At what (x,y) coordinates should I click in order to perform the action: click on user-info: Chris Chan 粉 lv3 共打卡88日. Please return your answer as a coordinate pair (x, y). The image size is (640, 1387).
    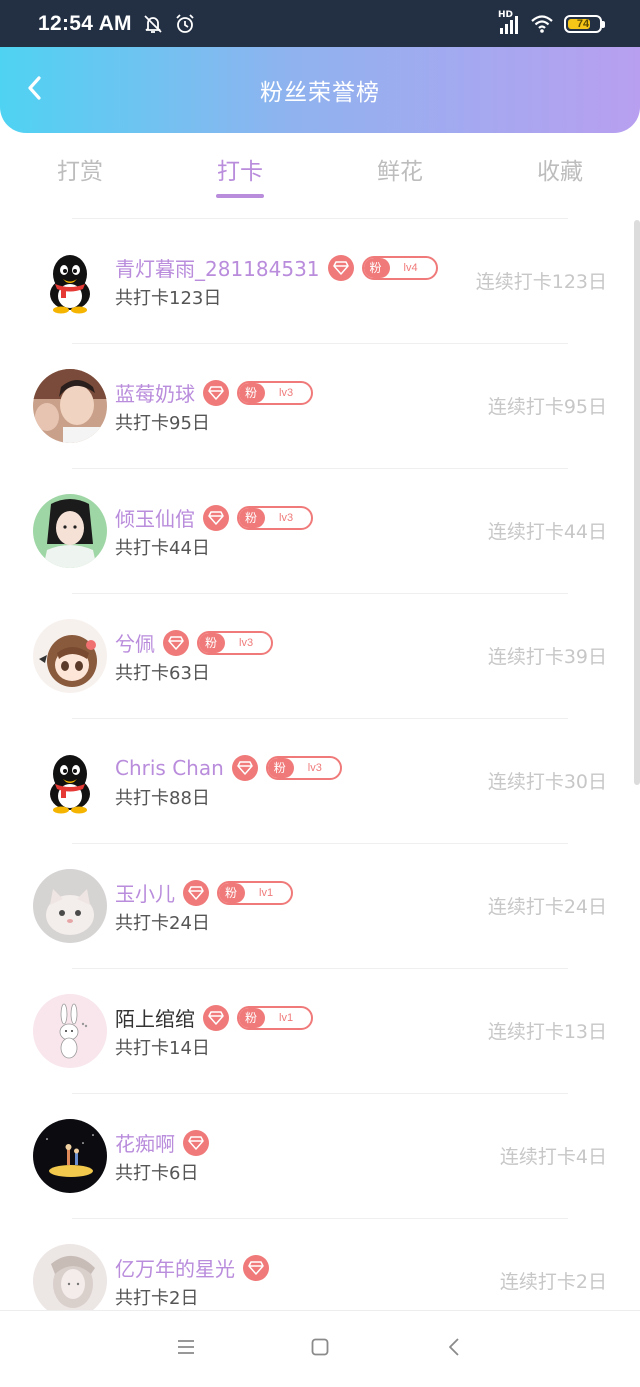
    Looking at the image, I should click on (228, 781).